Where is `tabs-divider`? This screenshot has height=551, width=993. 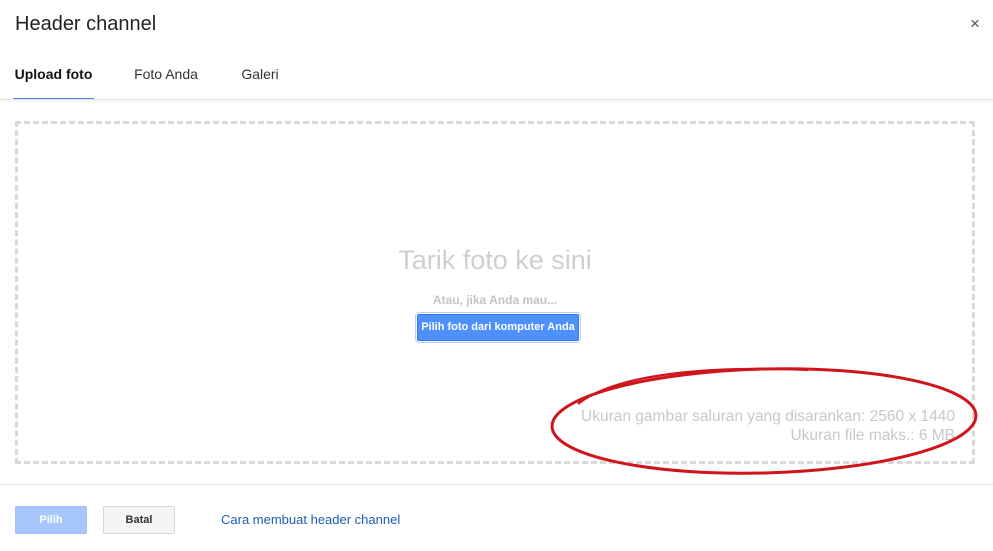
tabs-divider is located at coordinates (496, 99).